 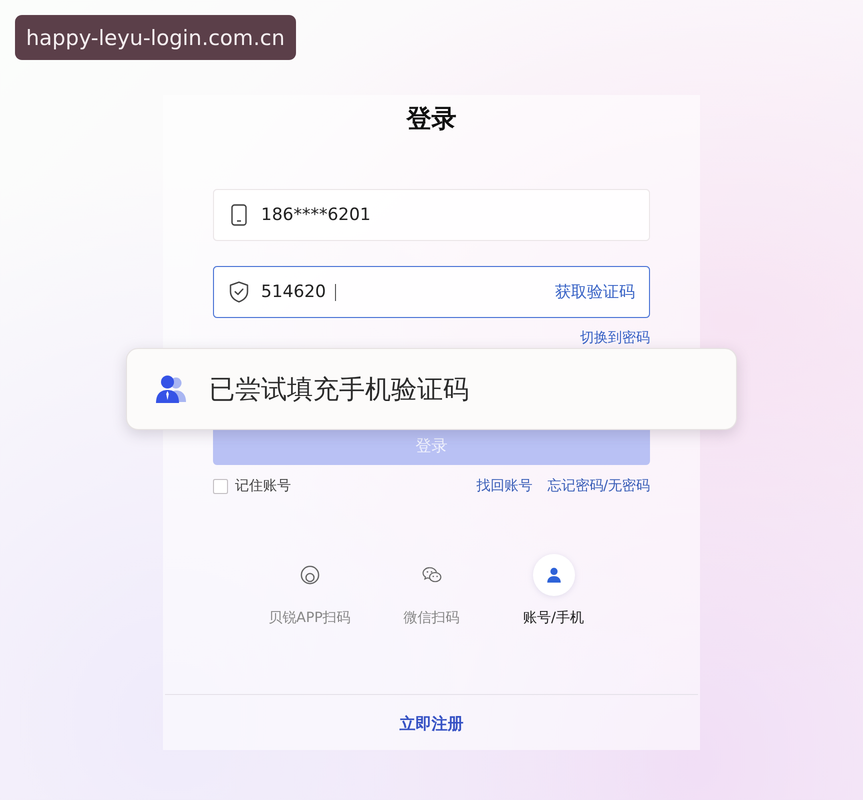 I want to click on phone-field: 186****6201, so click(x=431, y=215).